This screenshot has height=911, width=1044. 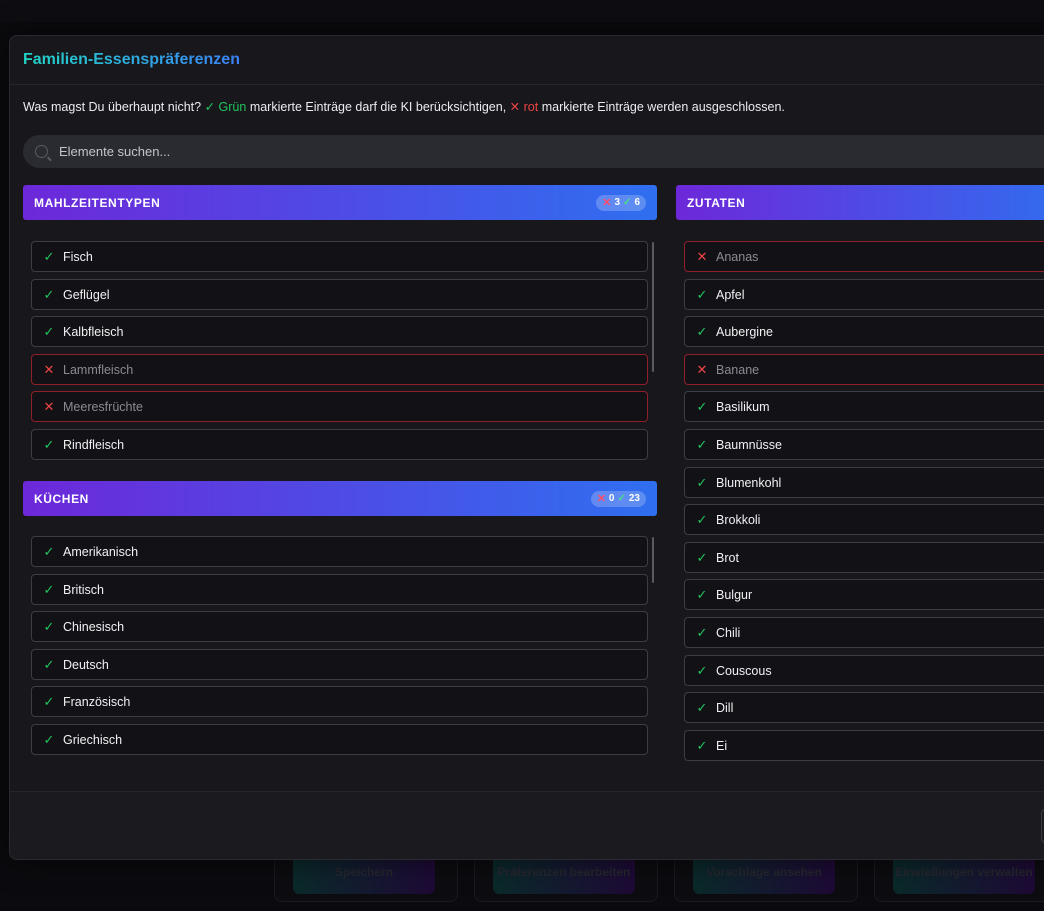 What do you see at coordinates (339, 551) in the screenshot?
I see `list-item: ✓ Amerikanisch` at bounding box center [339, 551].